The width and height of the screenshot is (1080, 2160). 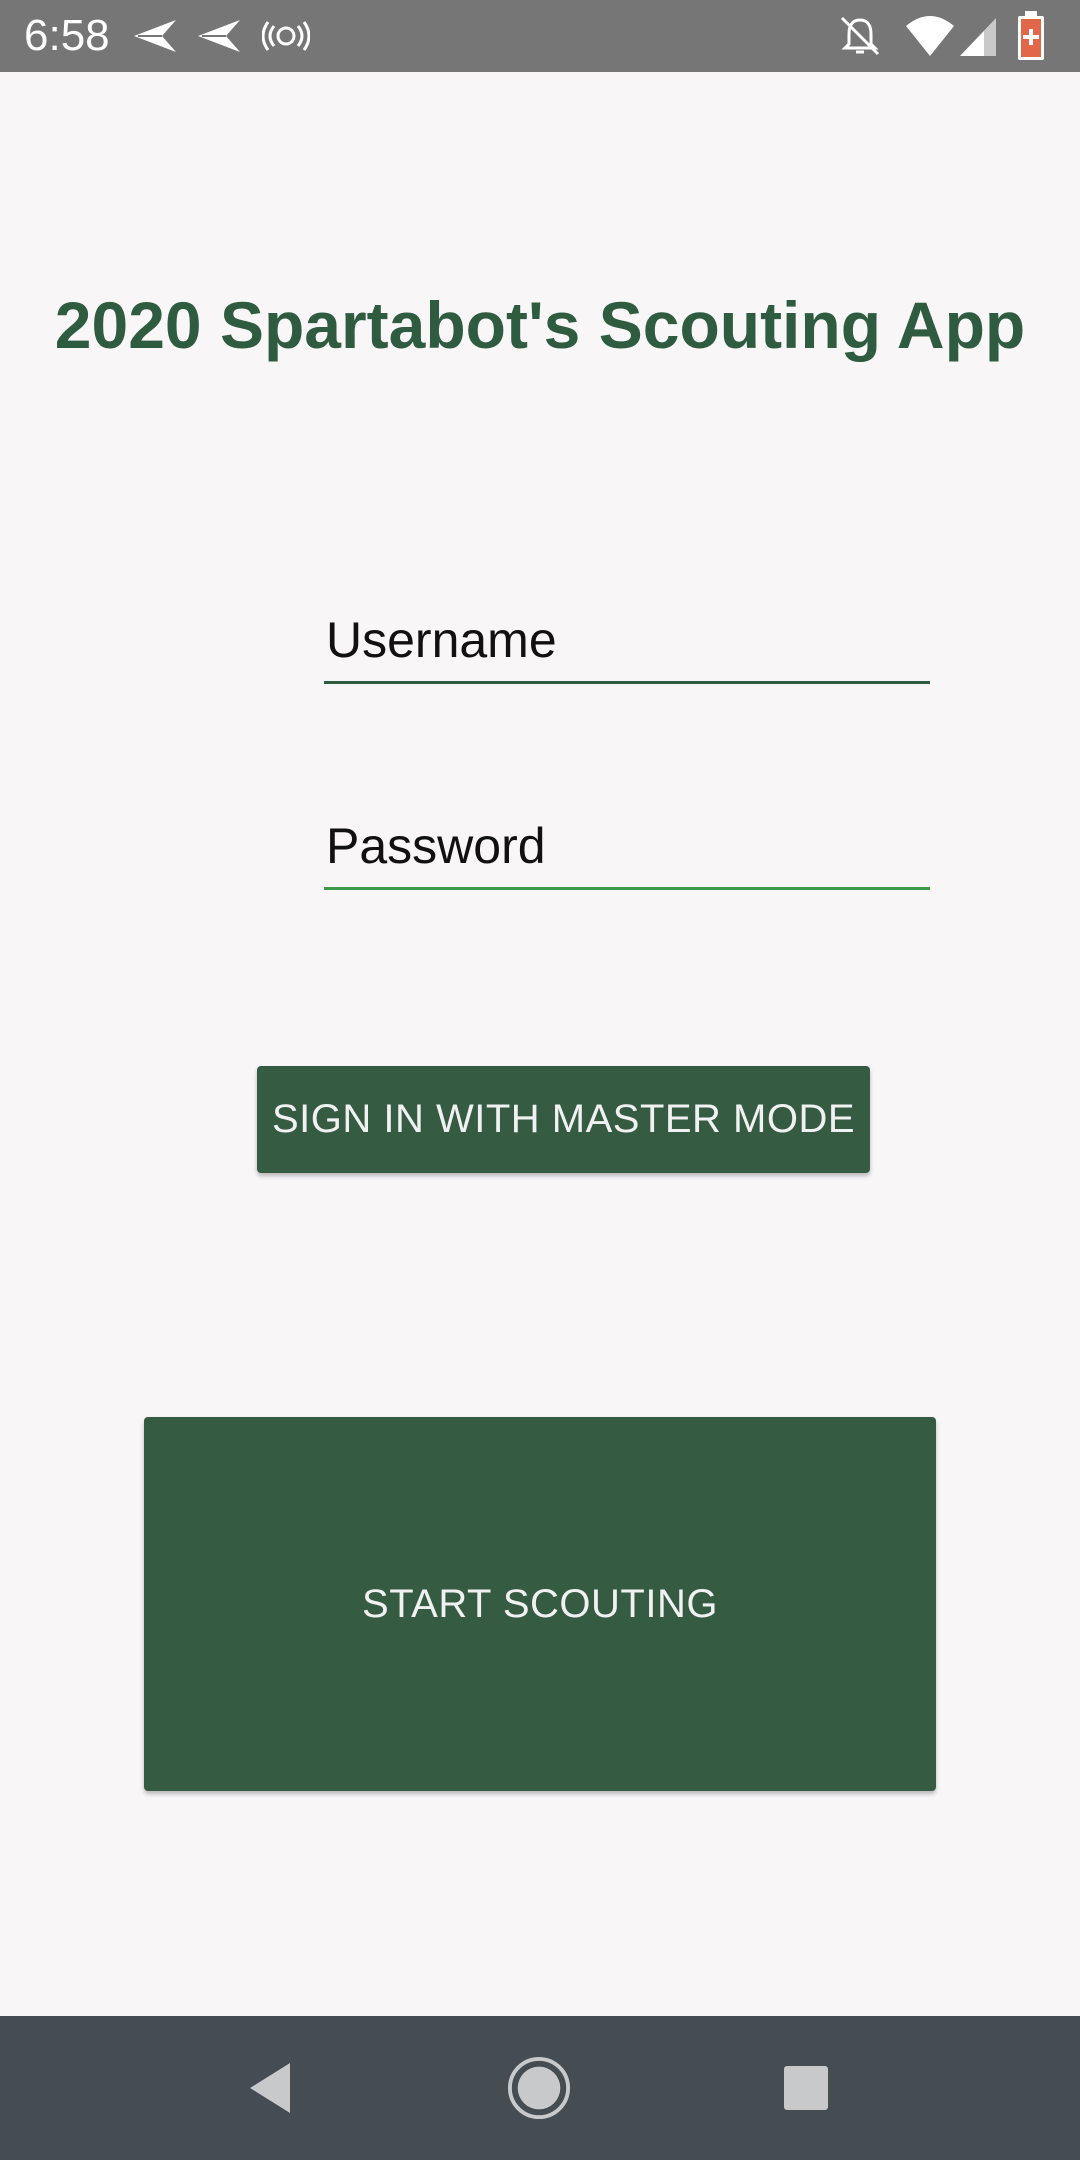 I want to click on start-scouting-button: START SCOUTING, so click(x=540, y=1604).